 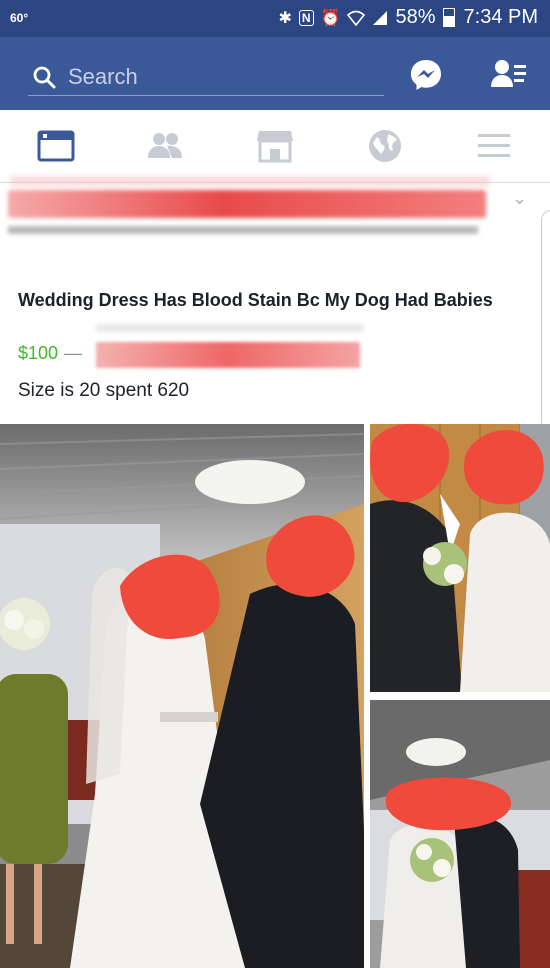 I want to click on photo-2-illustration, so click(x=460, y=558).